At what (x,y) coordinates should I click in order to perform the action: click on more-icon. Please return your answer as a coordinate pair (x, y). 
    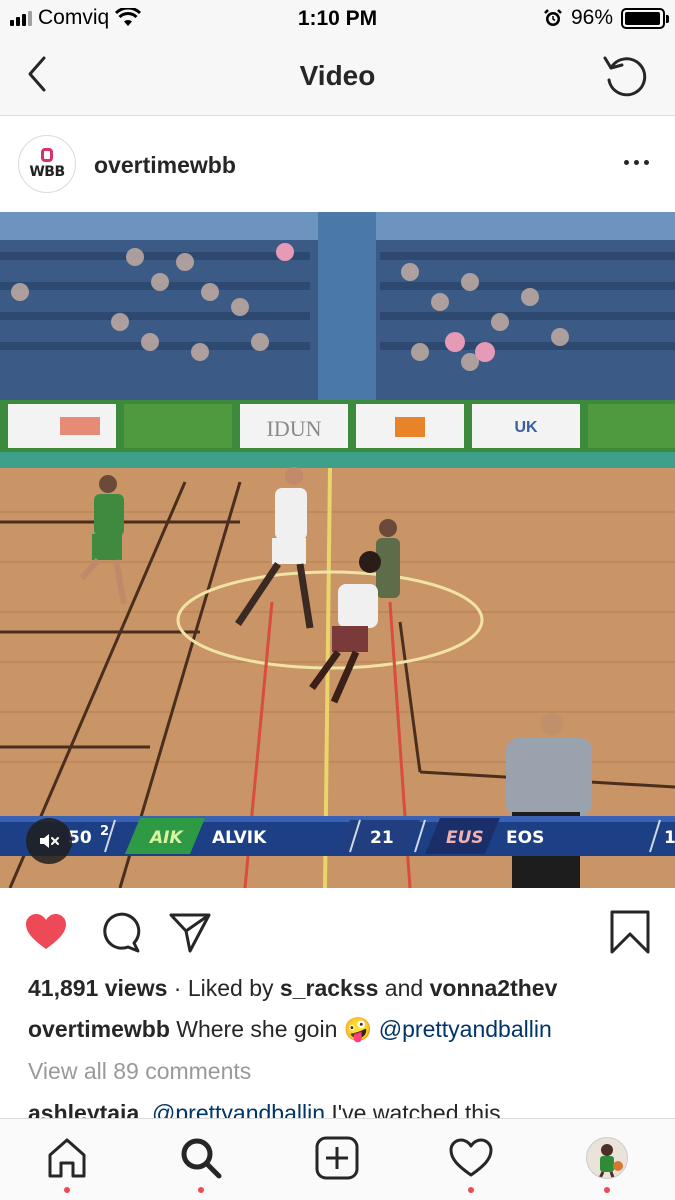
    Looking at the image, I should click on (636, 162).